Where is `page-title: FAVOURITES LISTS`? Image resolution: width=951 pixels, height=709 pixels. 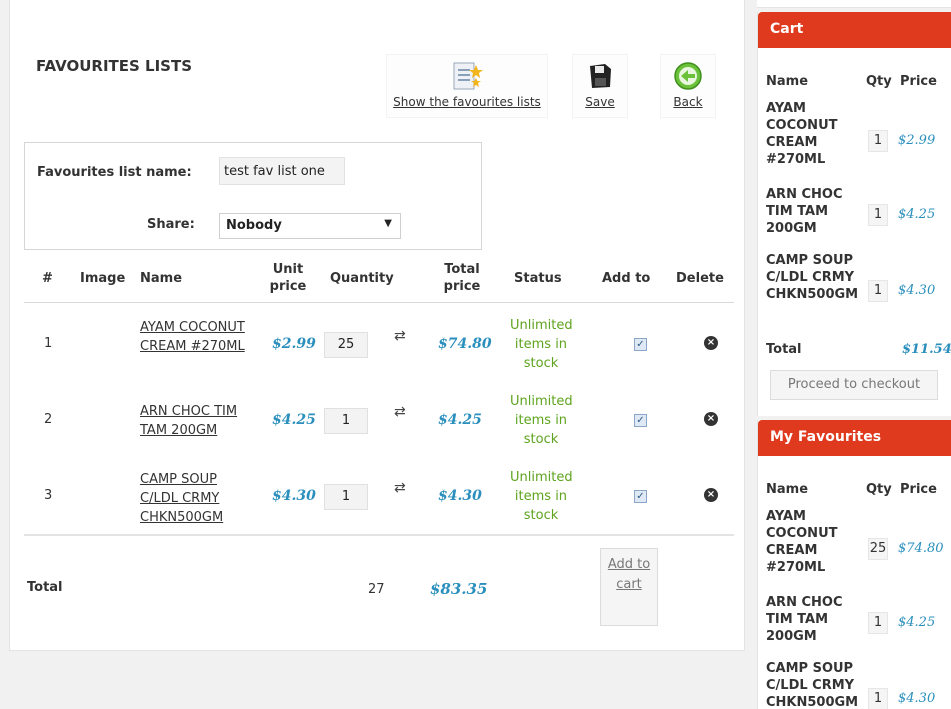 page-title: FAVOURITES LISTS is located at coordinates (114, 66).